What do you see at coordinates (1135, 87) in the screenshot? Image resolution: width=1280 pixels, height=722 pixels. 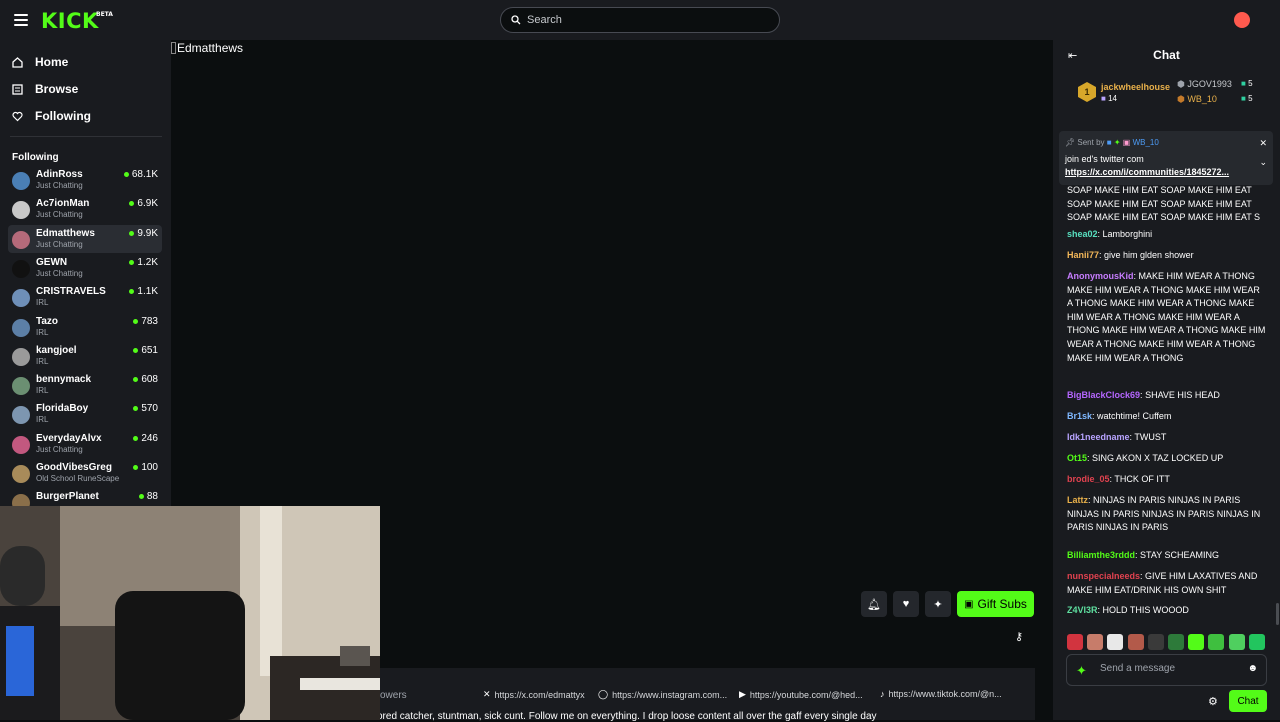 I see `leader-top-user: jackwheelhouse` at bounding box center [1135, 87].